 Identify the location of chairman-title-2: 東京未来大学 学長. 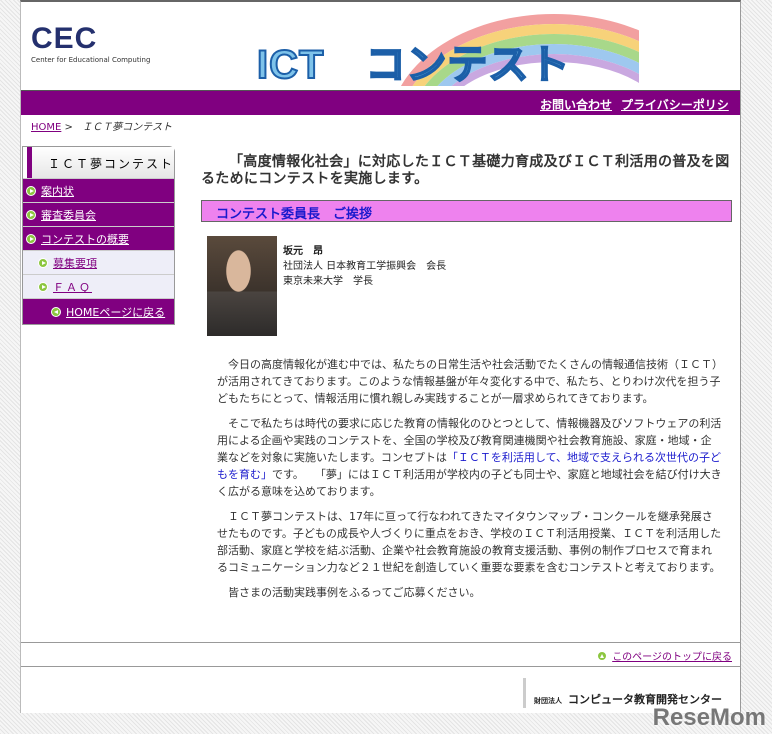
(328, 281).